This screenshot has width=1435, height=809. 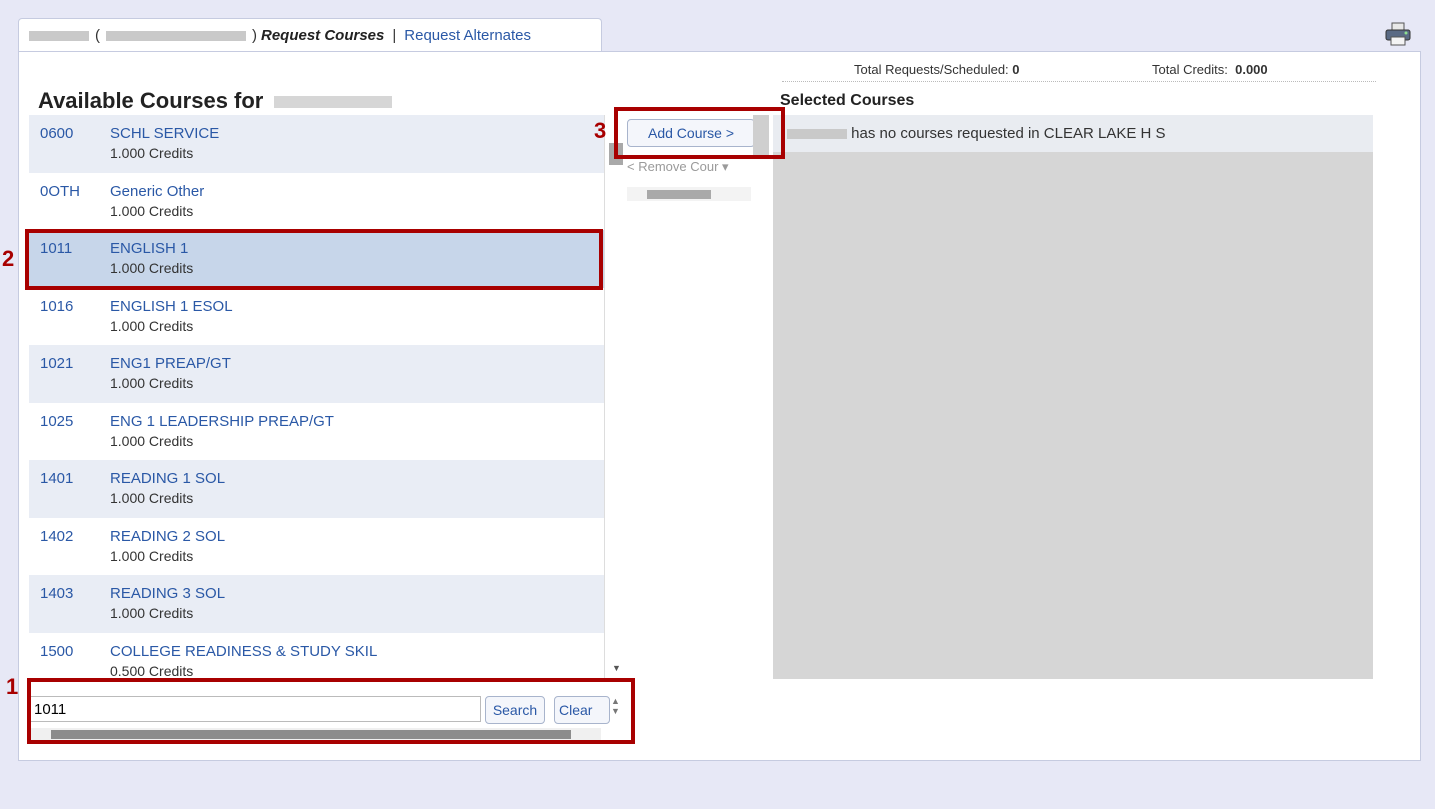 I want to click on available-courses-title: Available Courses for, so click(x=215, y=101).